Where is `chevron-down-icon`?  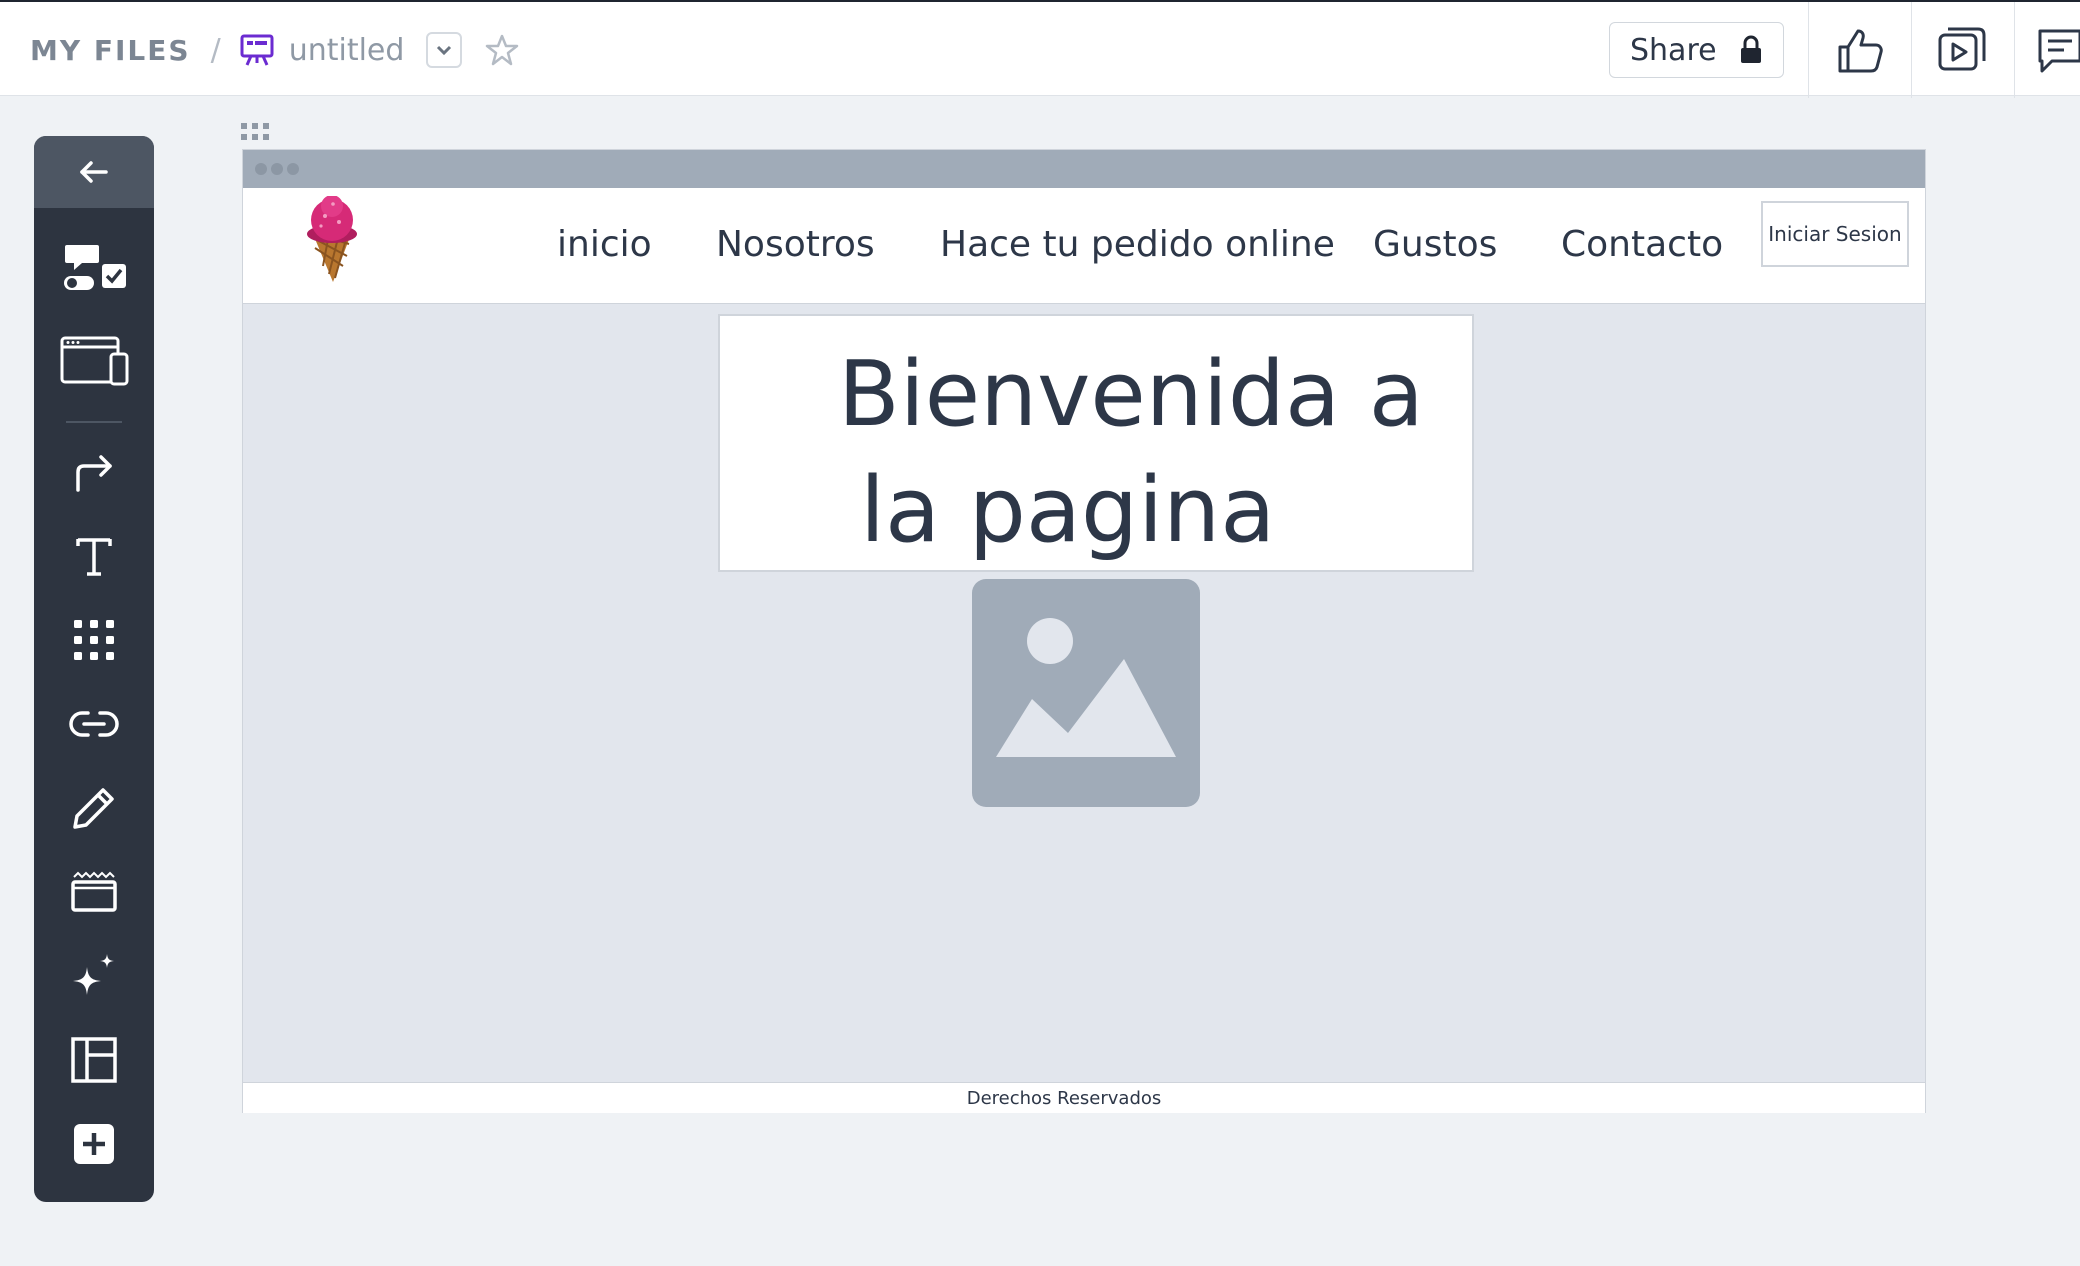
chevron-down-icon is located at coordinates (444, 50).